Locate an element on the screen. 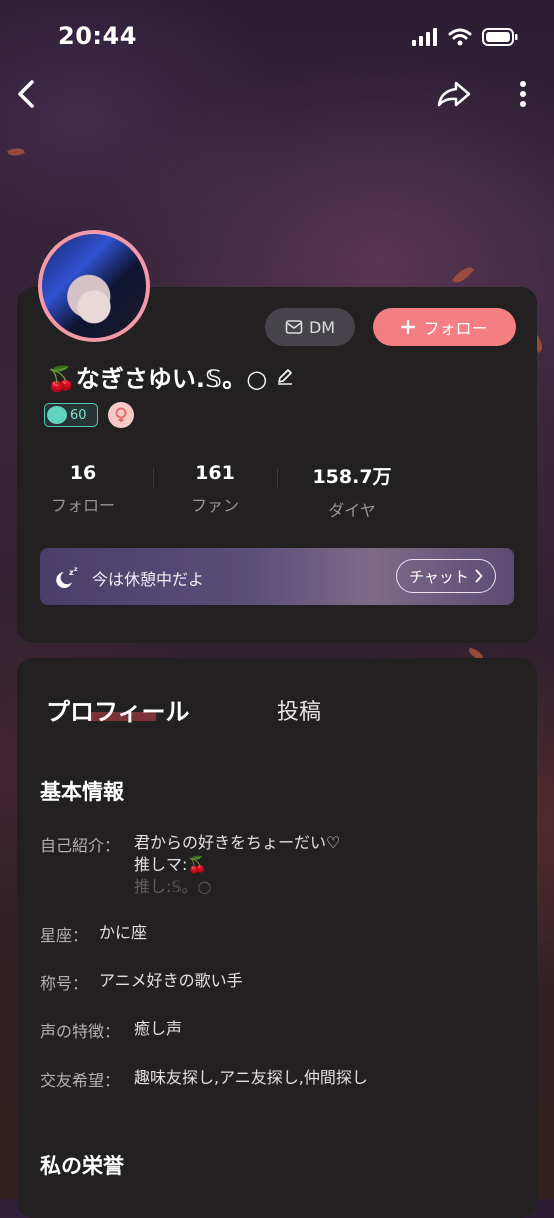  intro-value: 君からの好きをちょーだい♡ 推しマ:🍒 推し:𝕊。○ is located at coordinates (237, 865).